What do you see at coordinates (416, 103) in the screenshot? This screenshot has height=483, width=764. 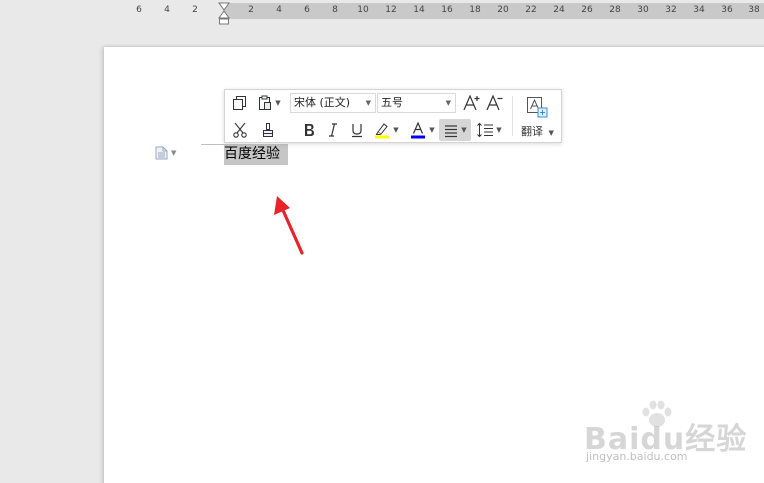 I see `font-size-select: 五号 ▼` at bounding box center [416, 103].